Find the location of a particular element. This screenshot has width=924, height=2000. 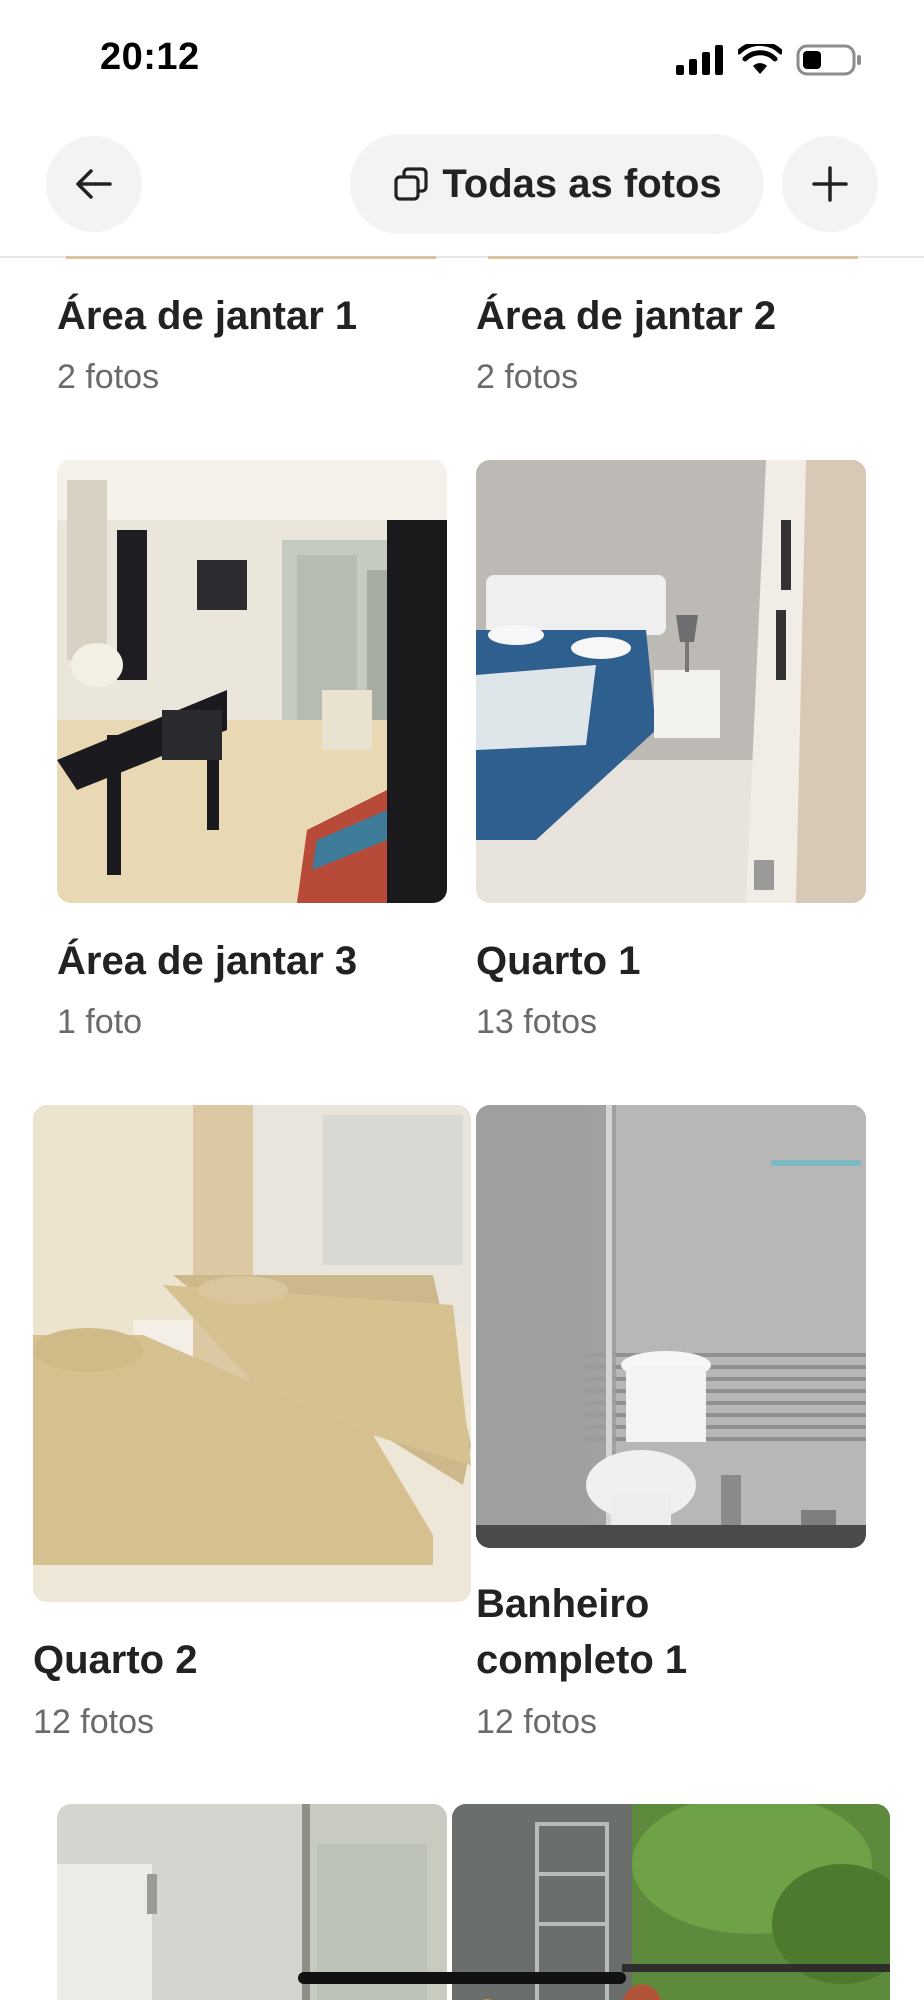

all-photos-button: Todas as fotos is located at coordinates (557, 184).